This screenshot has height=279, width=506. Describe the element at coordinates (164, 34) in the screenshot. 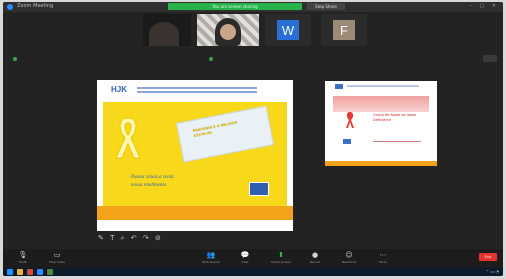

I see `participant-figure` at that location.